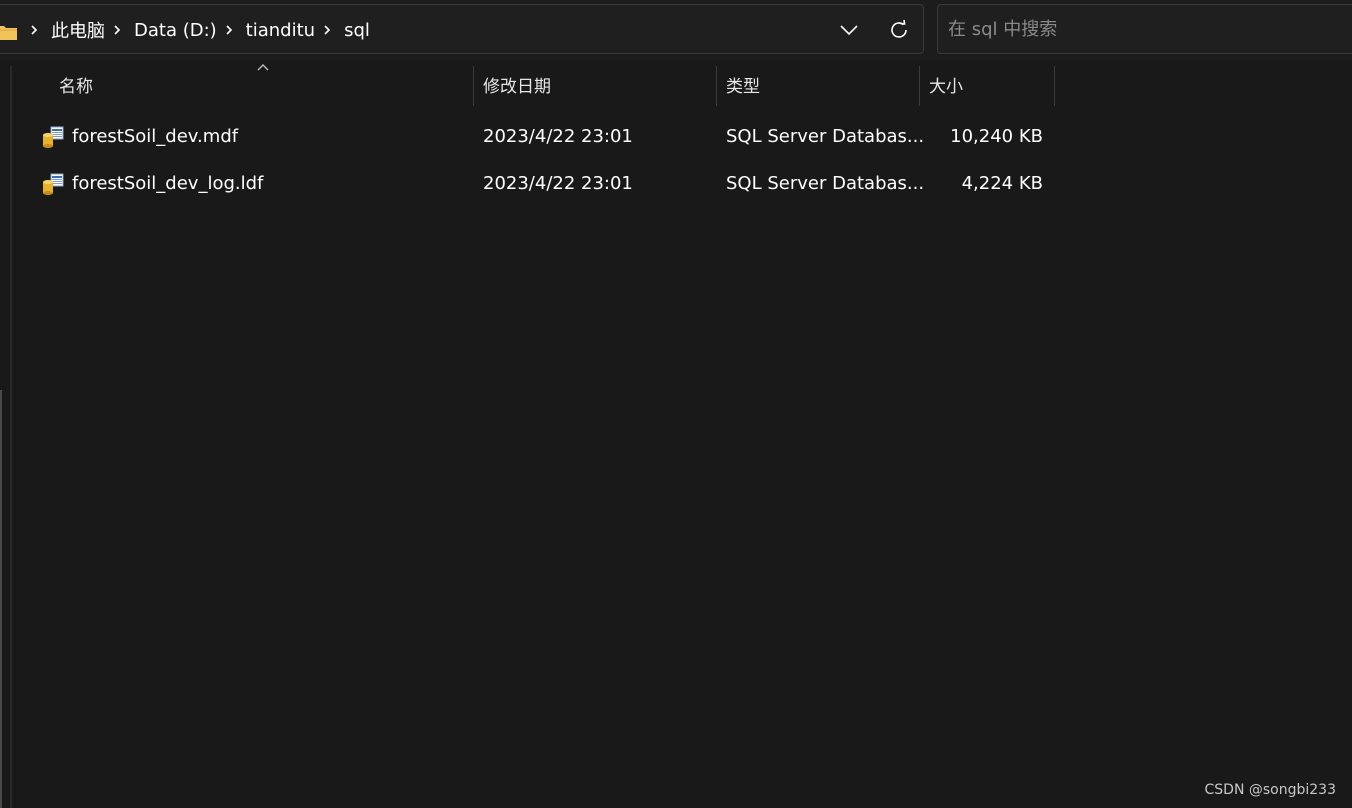 The image size is (1352, 808). Describe the element at coordinates (1, 599) in the screenshot. I see `navigation-scrollbar` at that location.